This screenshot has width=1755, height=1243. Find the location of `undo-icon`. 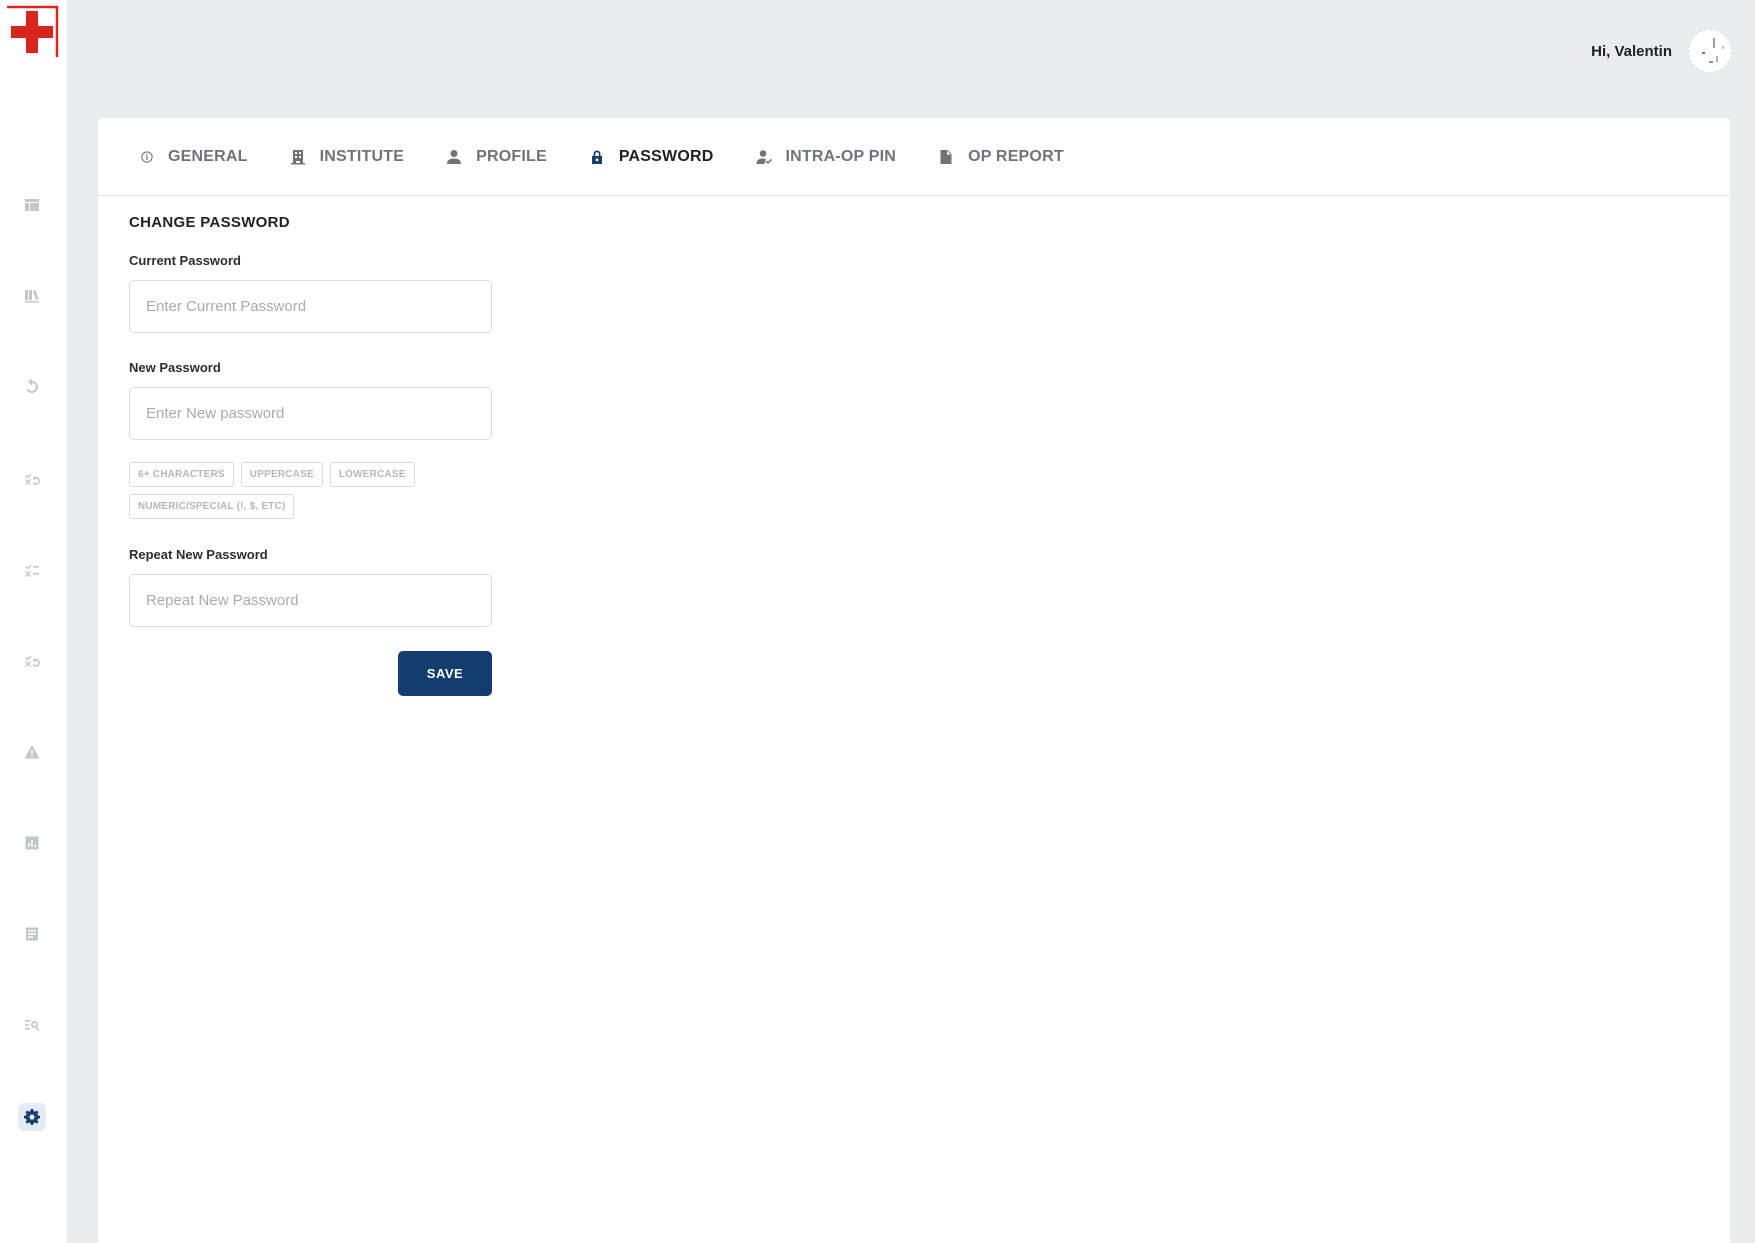

undo-icon is located at coordinates (32, 386).